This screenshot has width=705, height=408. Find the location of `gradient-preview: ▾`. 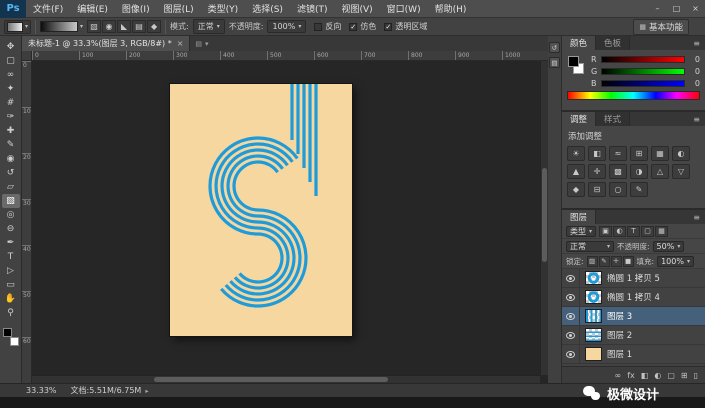

gradient-preview: ▾ is located at coordinates (61, 26).